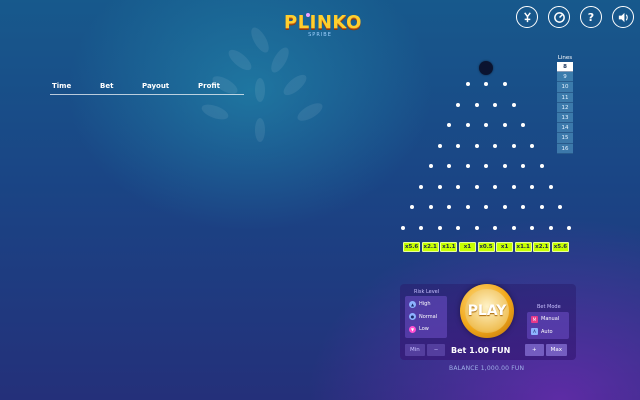 This screenshot has width=640, height=400. Describe the element at coordinates (426, 329) in the screenshot. I see `risk-option-low: ▼ Low` at that location.